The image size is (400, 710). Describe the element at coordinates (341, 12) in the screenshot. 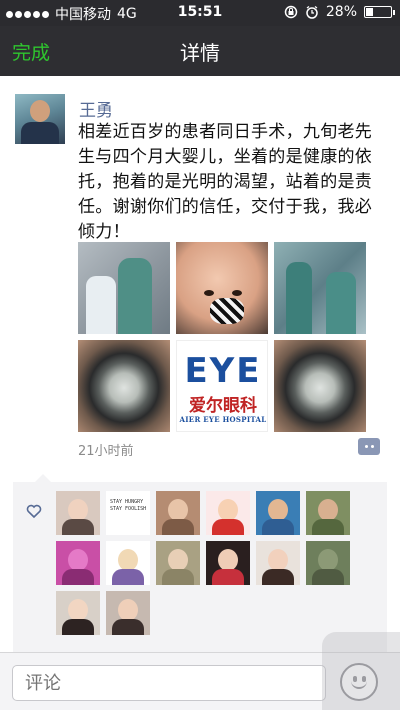

I see `battery-percent: 28%` at that location.